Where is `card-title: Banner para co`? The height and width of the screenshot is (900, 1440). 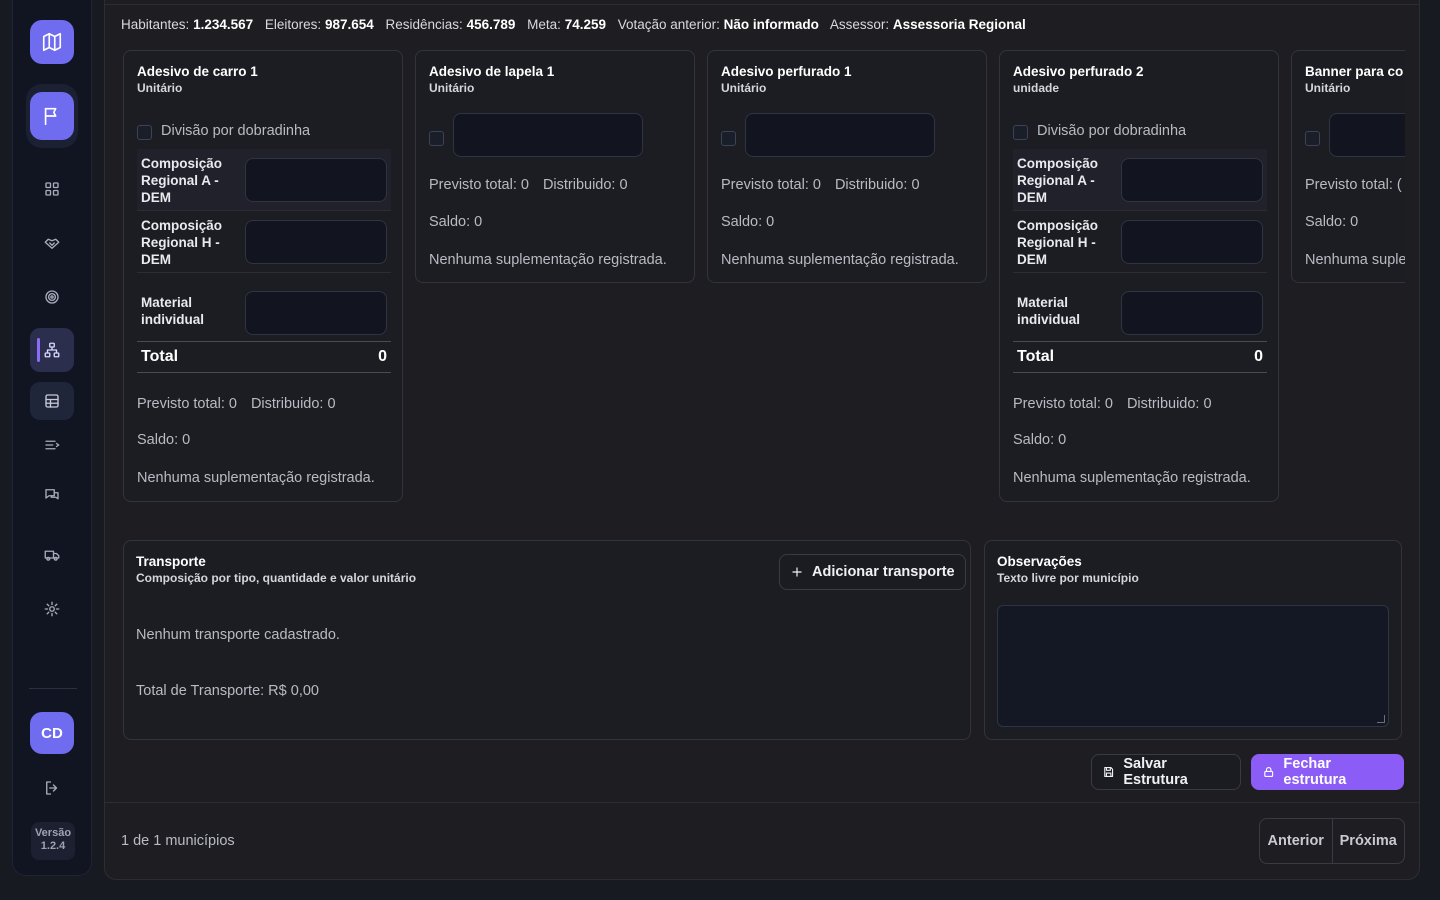 card-title: Banner para co is located at coordinates (1354, 71).